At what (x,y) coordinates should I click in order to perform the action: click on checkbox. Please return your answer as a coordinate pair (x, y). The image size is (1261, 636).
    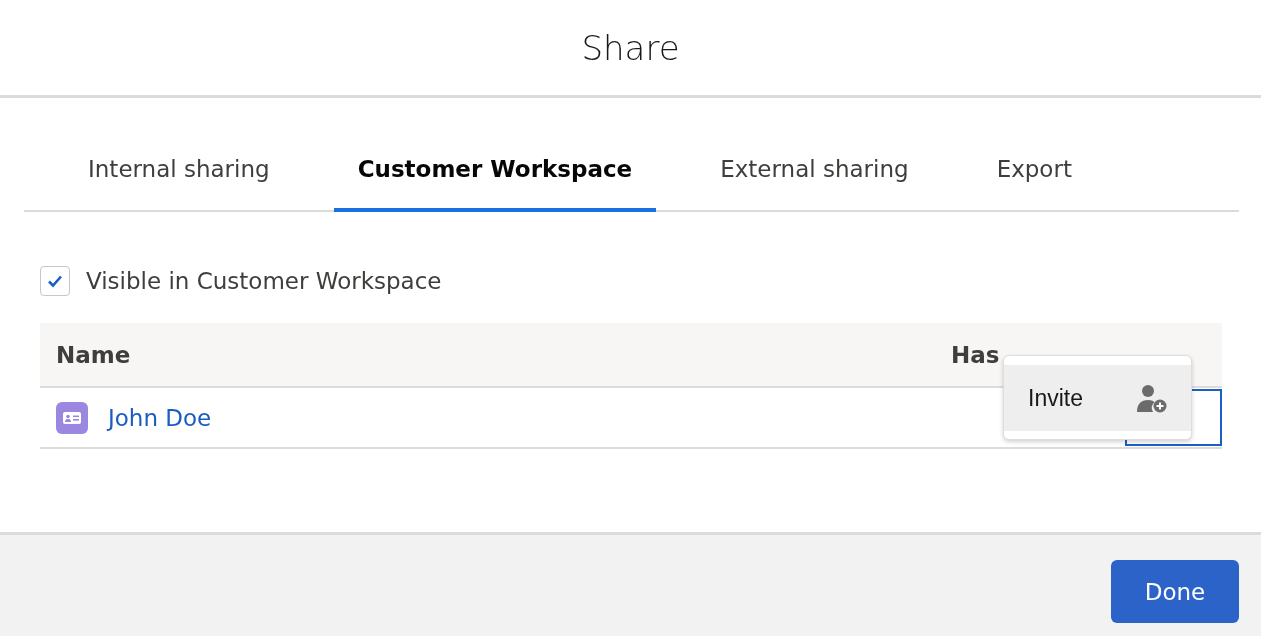
    Looking at the image, I should click on (55, 281).